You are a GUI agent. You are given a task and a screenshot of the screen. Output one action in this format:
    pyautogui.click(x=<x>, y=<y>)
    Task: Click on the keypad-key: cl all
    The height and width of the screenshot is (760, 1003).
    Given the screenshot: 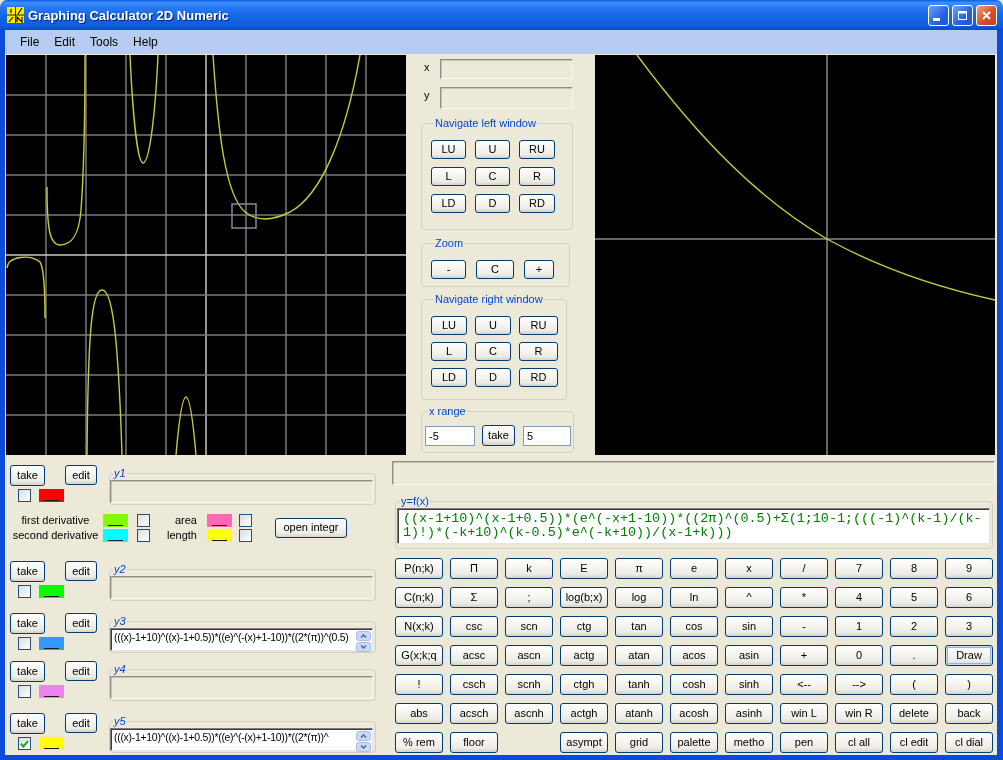 What is the action you would take?
    pyautogui.click(x=859, y=742)
    